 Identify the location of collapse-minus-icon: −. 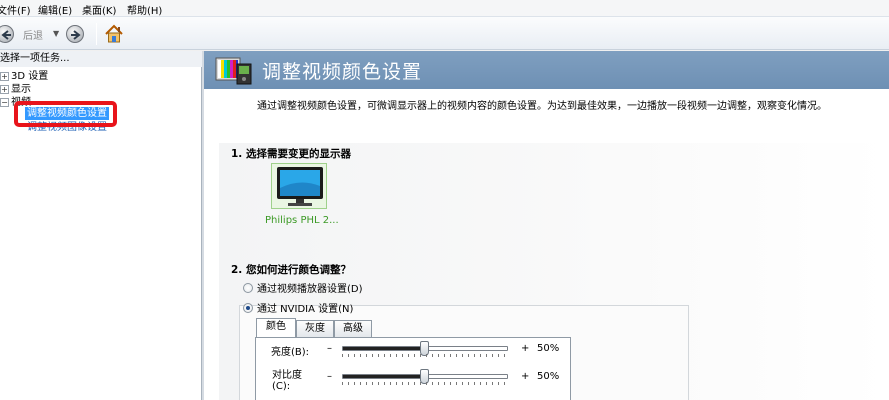
(4, 102).